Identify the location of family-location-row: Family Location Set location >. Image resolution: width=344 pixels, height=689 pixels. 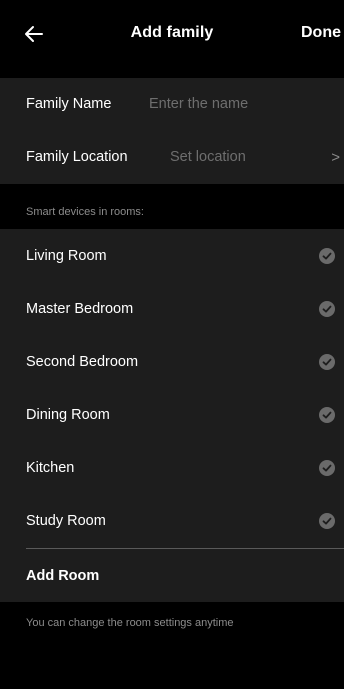
(172, 157).